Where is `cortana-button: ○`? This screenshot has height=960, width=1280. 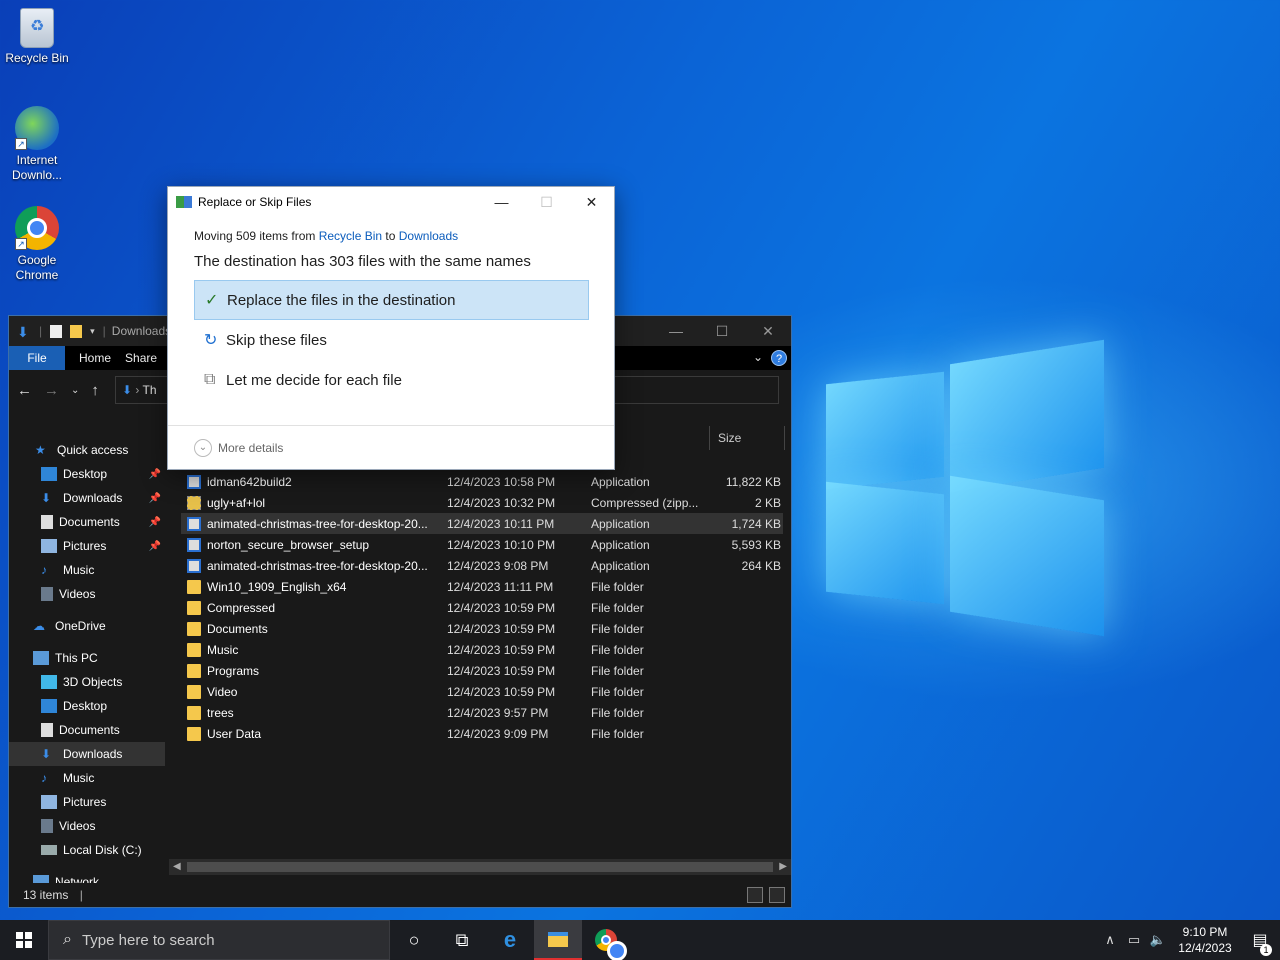
cortana-button: ○ is located at coordinates (414, 940).